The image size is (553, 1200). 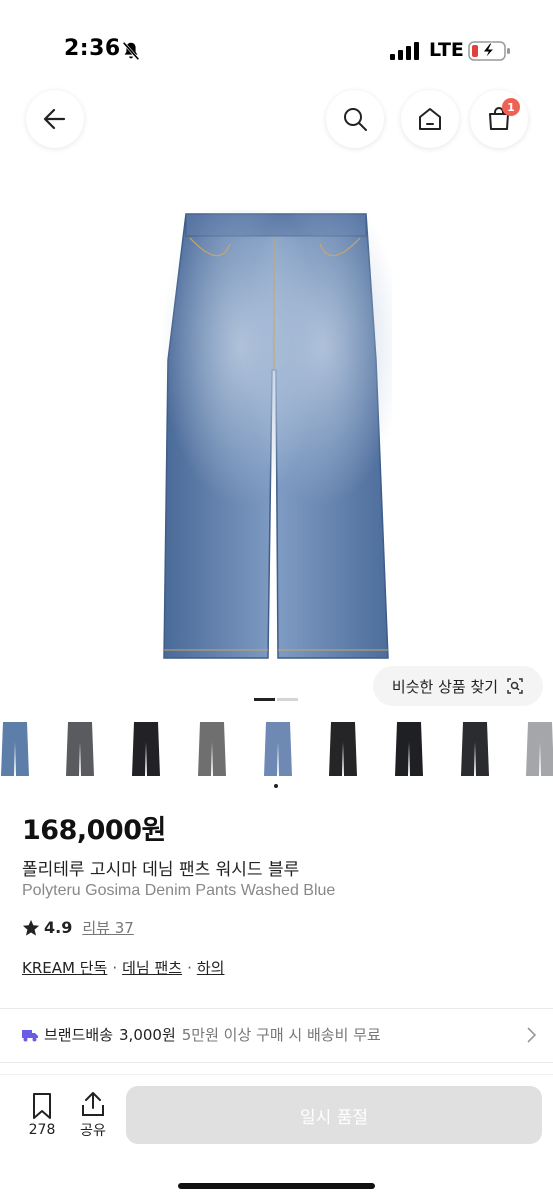 I want to click on status-time: 2:36, so click(x=92, y=48).